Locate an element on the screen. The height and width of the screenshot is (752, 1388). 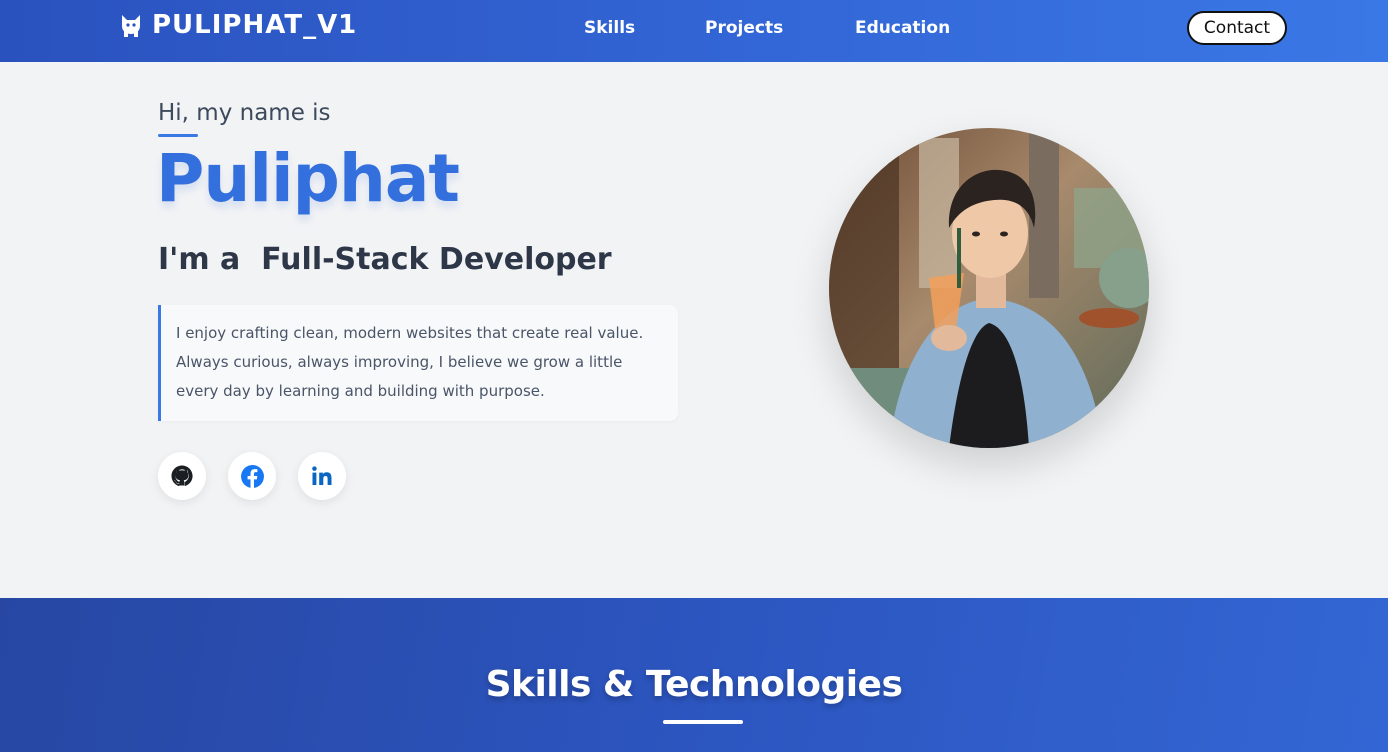
skills-title: Skills & Technologies is located at coordinates (694, 684).